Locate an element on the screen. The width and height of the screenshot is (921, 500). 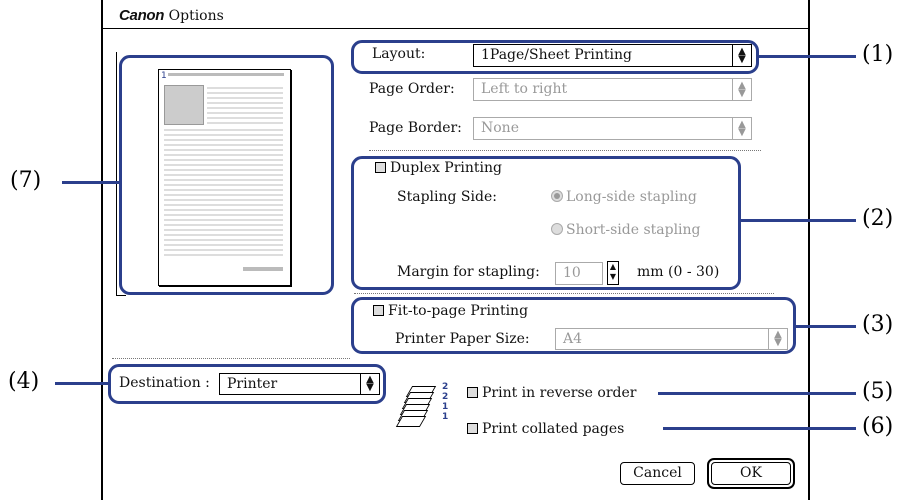
collated-checkbox-box is located at coordinates (472, 428).